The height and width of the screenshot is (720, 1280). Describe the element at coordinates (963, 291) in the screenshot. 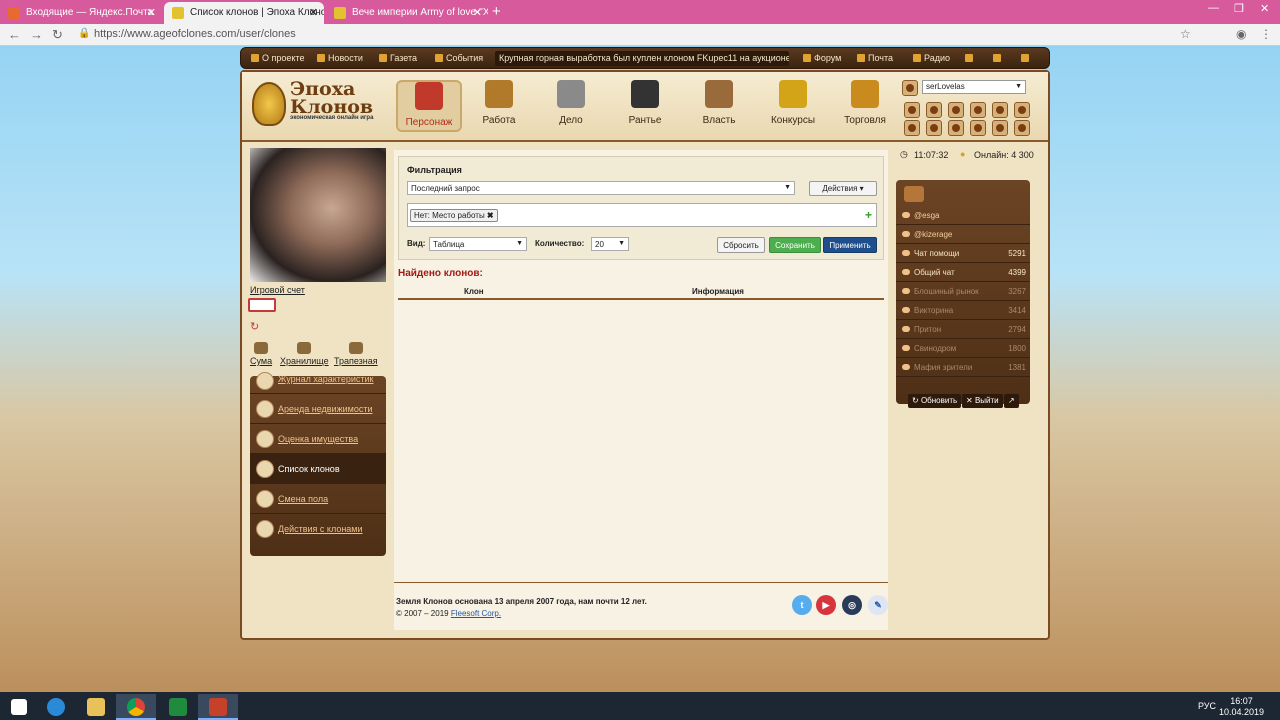

I see `chat-channel: Блошиный рынок 3267` at that location.